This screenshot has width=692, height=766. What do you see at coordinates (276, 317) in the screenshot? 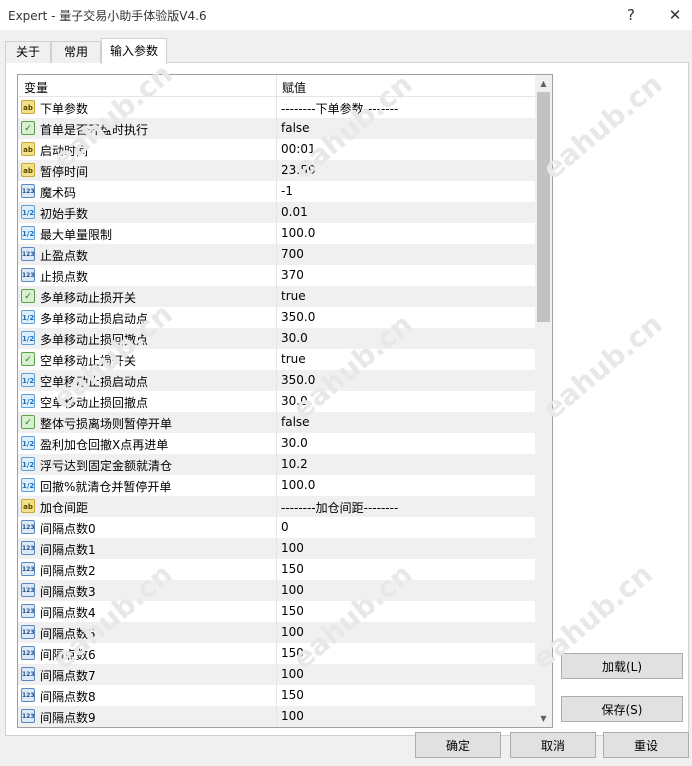
I see `table-row: 1/2 多单移动止损启动点 350.0` at bounding box center [276, 317].